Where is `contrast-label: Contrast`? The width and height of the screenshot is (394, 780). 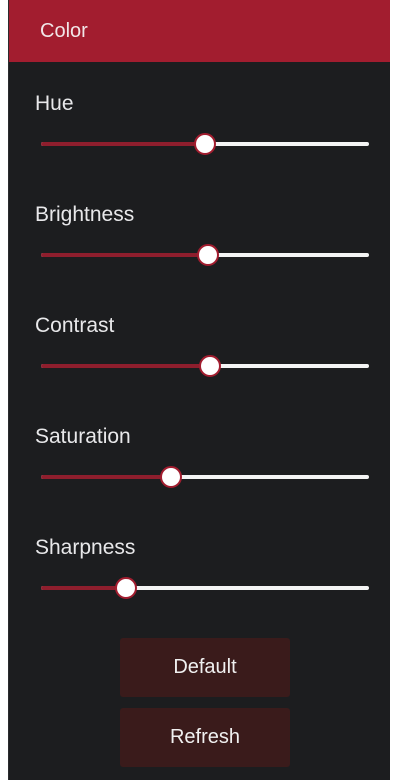
contrast-label: Contrast is located at coordinates (75, 325).